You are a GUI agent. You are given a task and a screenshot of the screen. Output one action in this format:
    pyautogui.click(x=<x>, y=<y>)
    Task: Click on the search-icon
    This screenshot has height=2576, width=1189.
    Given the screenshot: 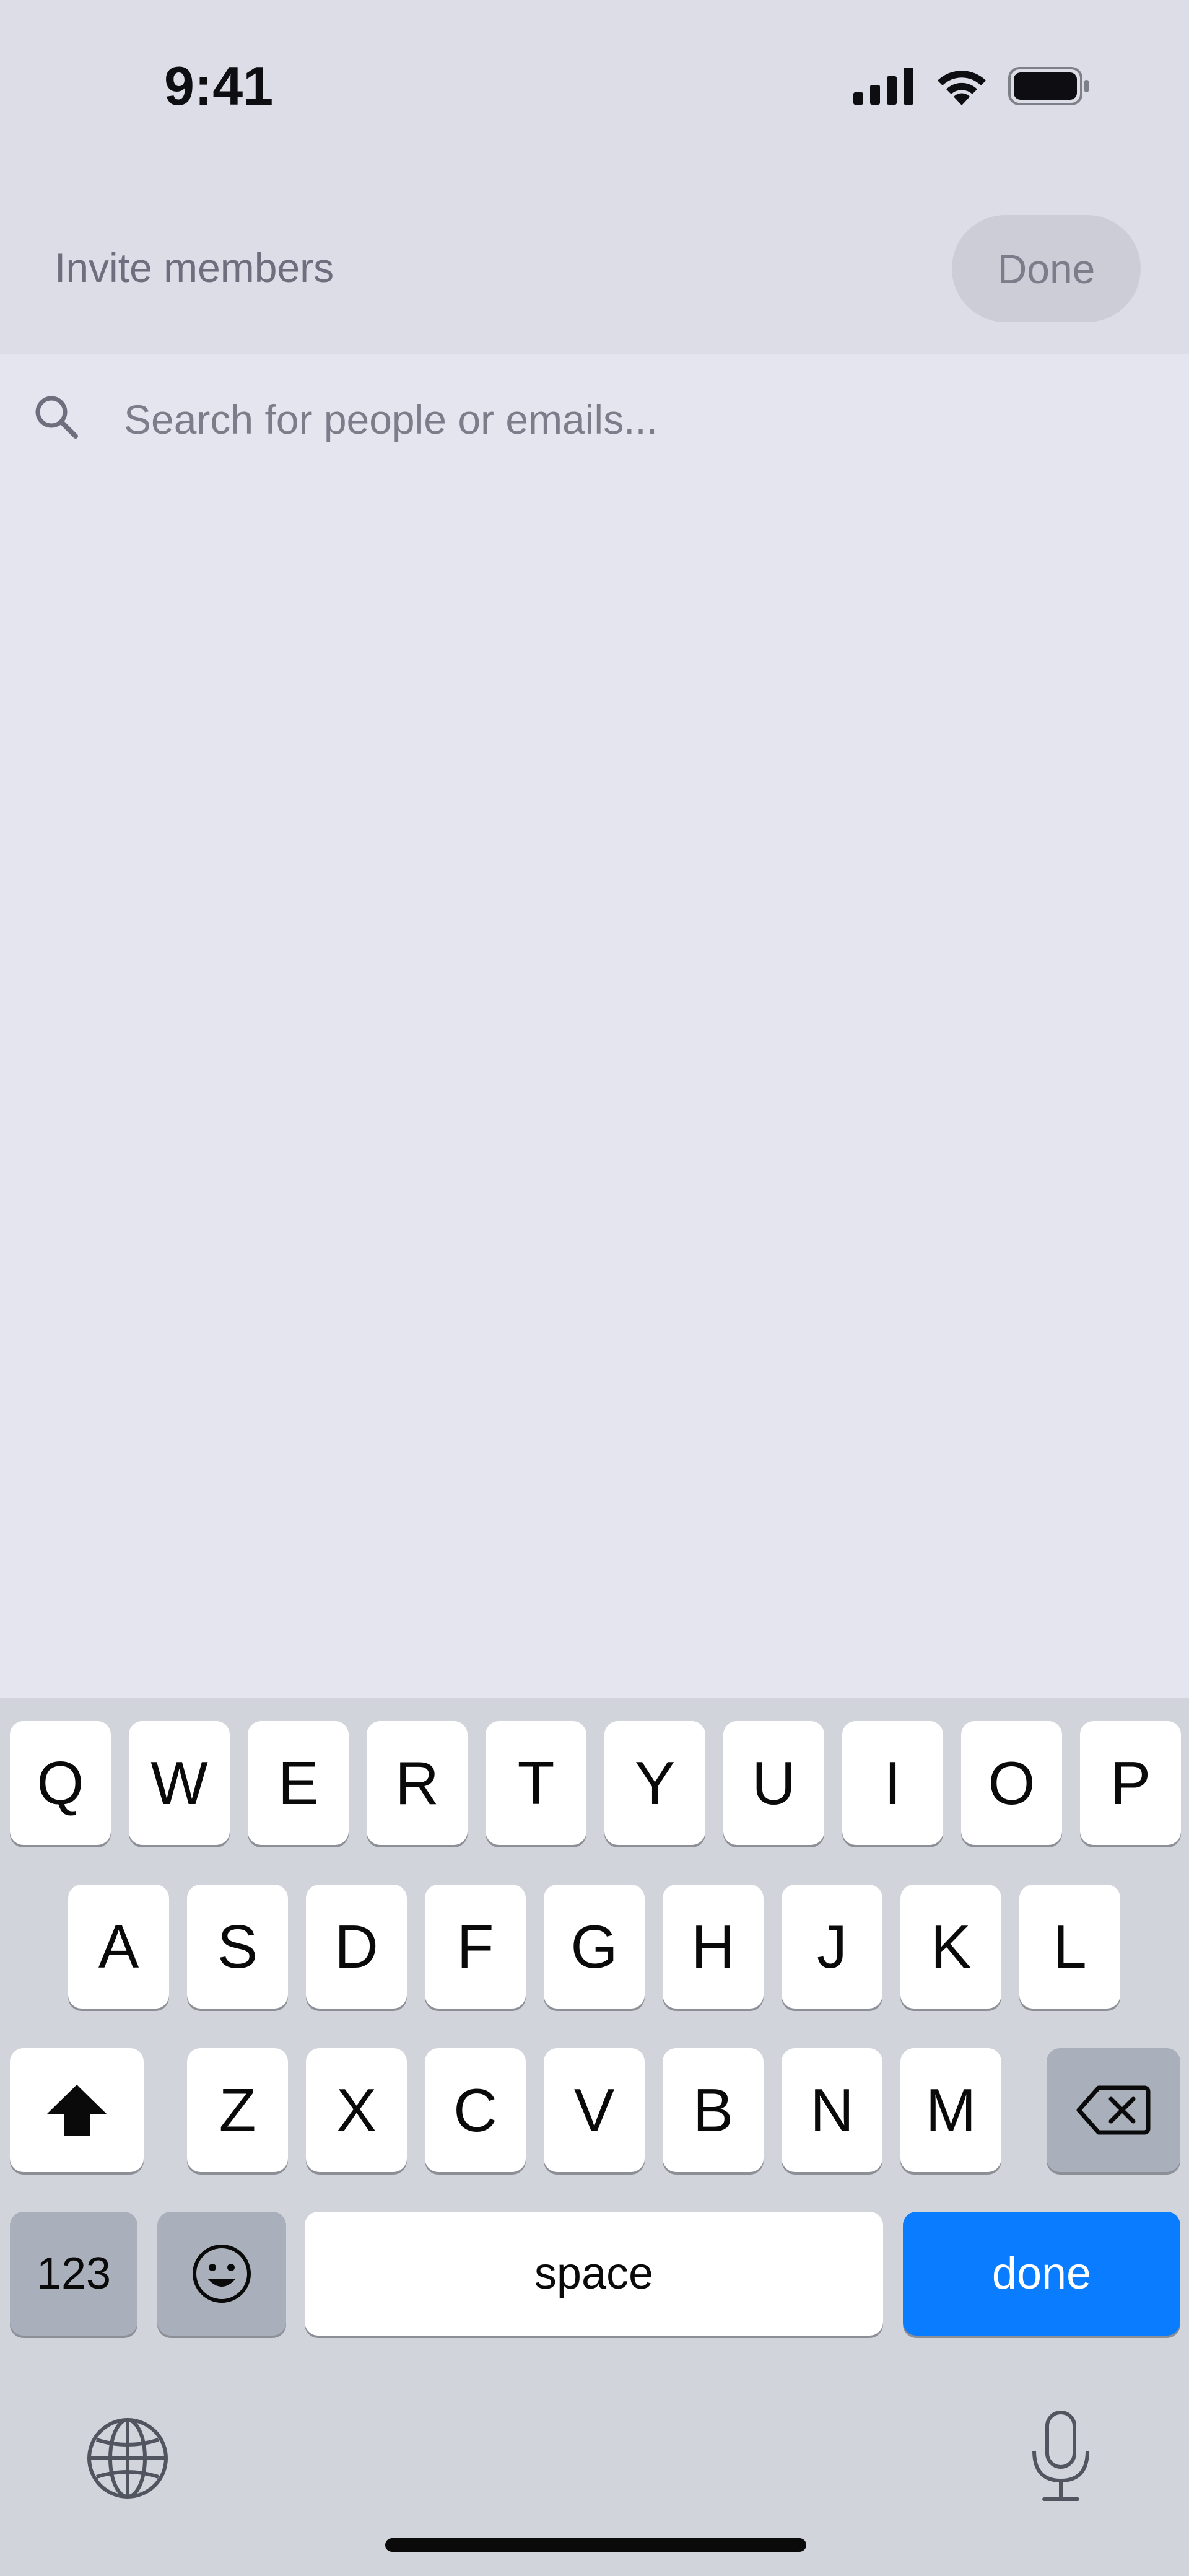 What is the action you would take?
    pyautogui.click(x=56, y=417)
    